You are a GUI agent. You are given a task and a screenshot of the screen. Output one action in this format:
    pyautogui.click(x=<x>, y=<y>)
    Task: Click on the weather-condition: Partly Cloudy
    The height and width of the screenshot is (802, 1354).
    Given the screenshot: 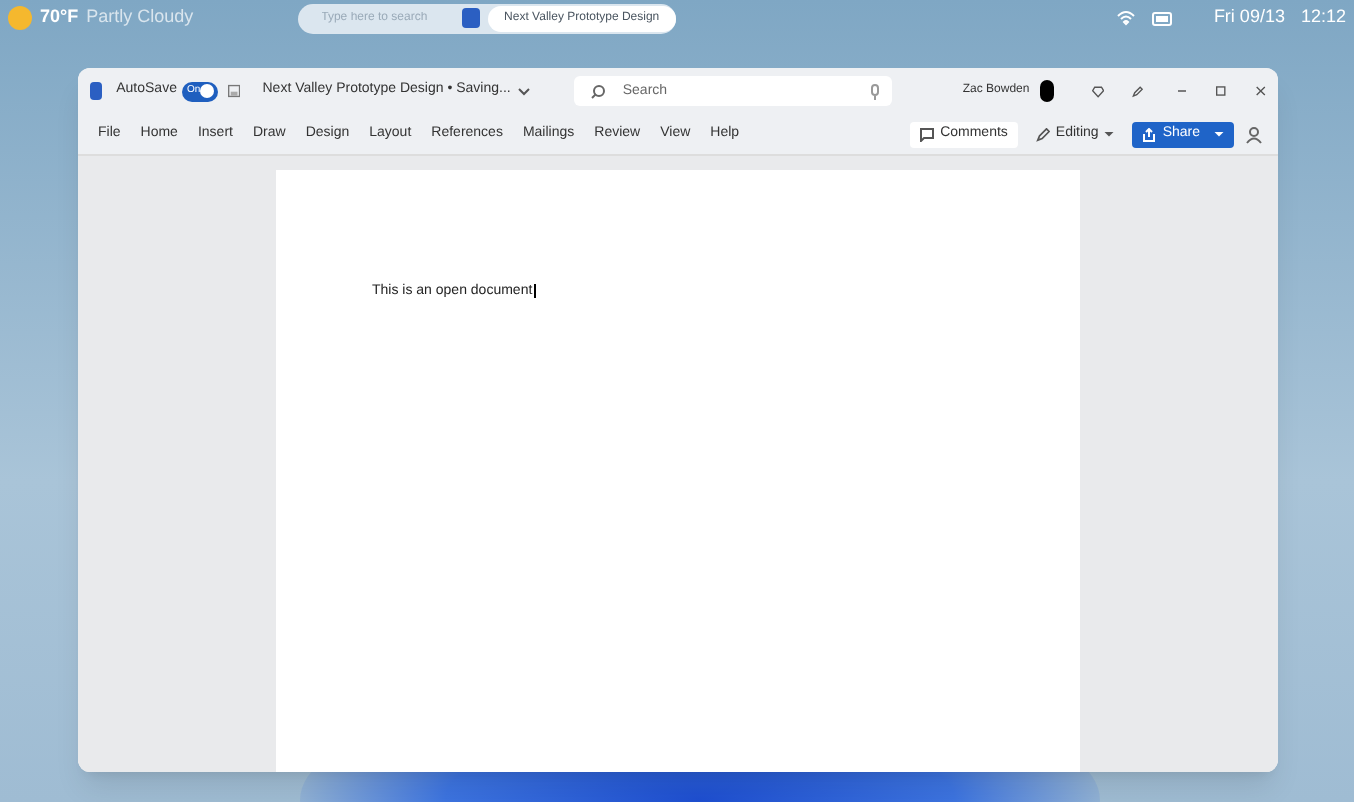 What is the action you would take?
    pyautogui.click(x=140, y=17)
    